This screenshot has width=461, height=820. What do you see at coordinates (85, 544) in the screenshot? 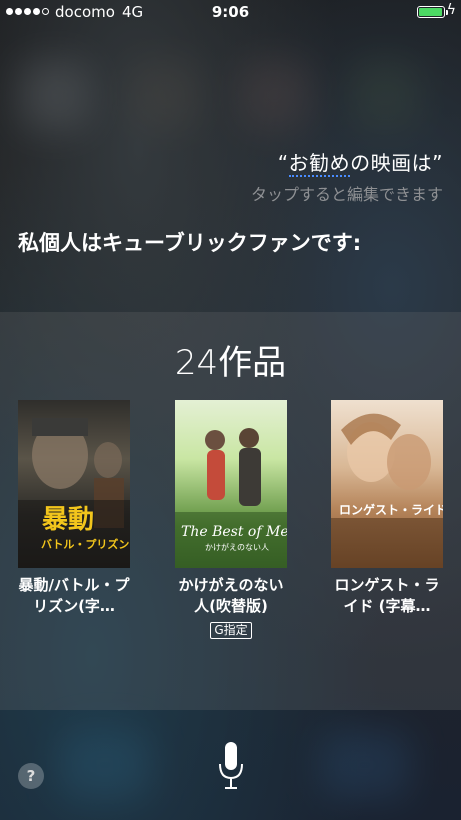
I see `poster-subtitle: バトル・プリズン` at bounding box center [85, 544].